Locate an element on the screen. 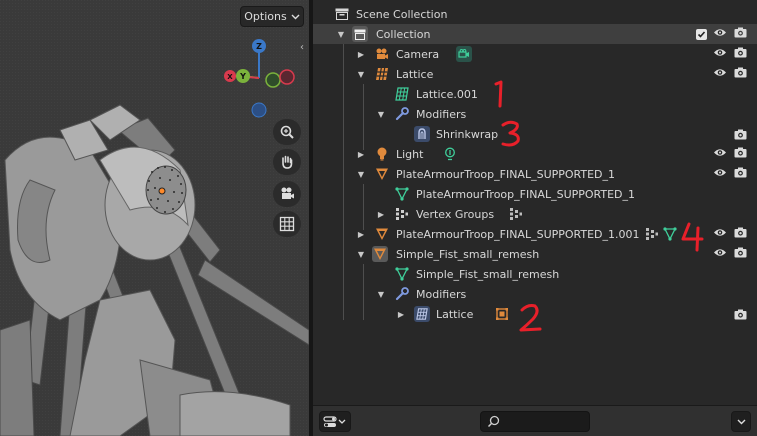  hand-icon is located at coordinates (287, 162).